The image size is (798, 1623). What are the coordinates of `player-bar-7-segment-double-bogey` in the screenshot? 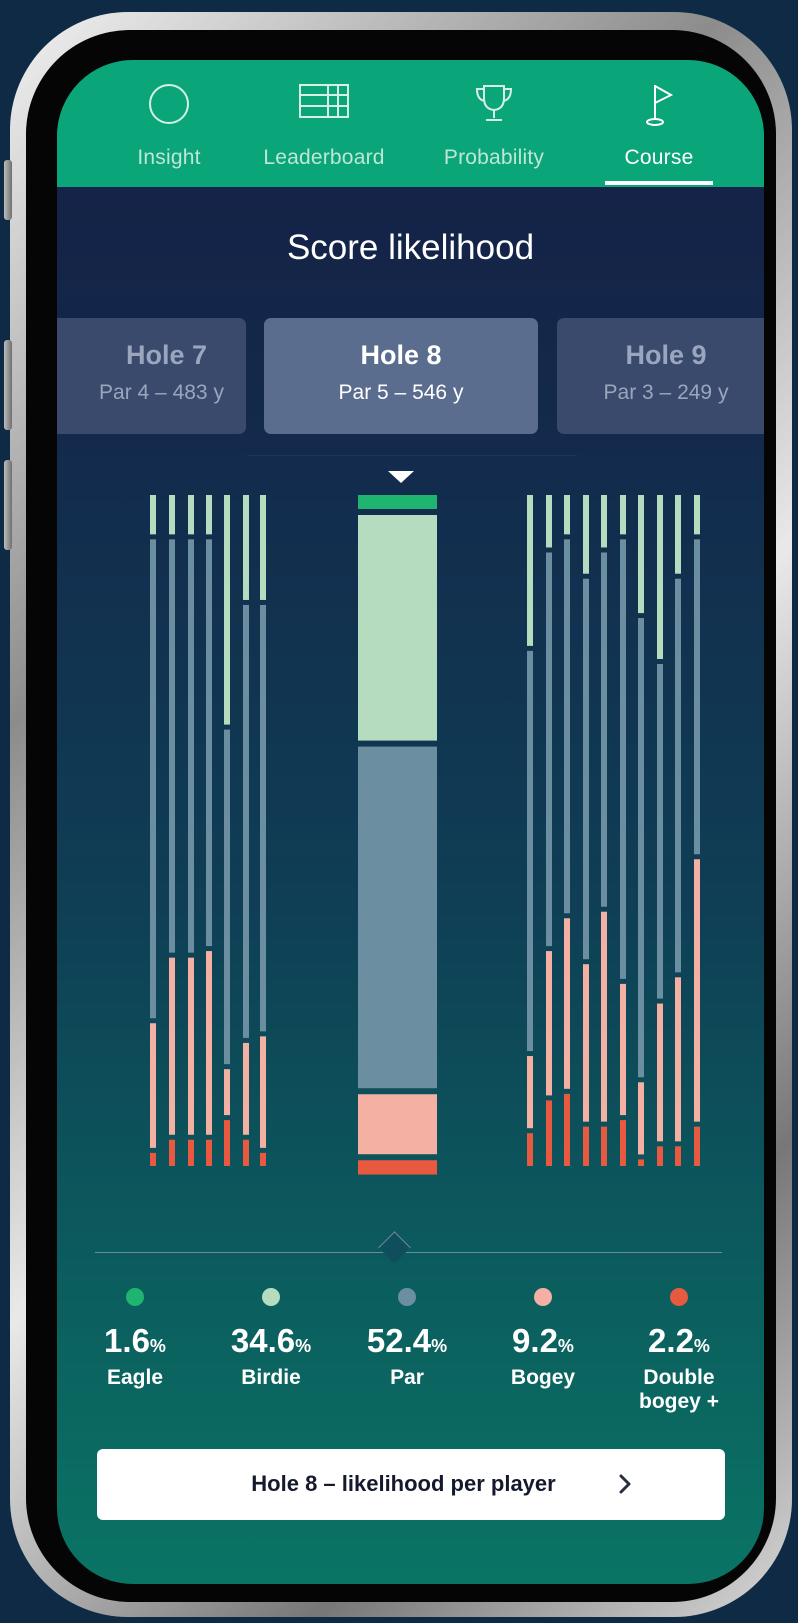 It's located at (263, 1159).